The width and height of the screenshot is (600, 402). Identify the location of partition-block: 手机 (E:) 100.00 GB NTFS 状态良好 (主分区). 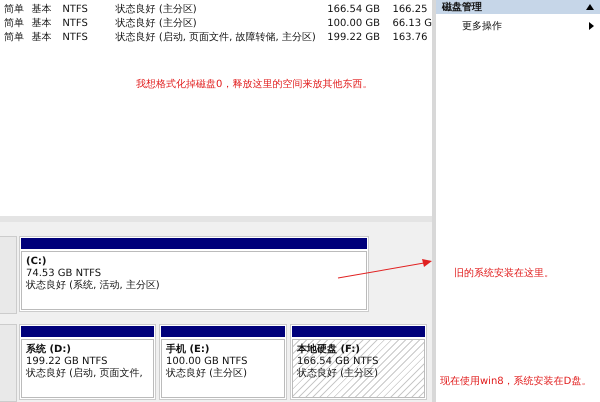
(223, 362).